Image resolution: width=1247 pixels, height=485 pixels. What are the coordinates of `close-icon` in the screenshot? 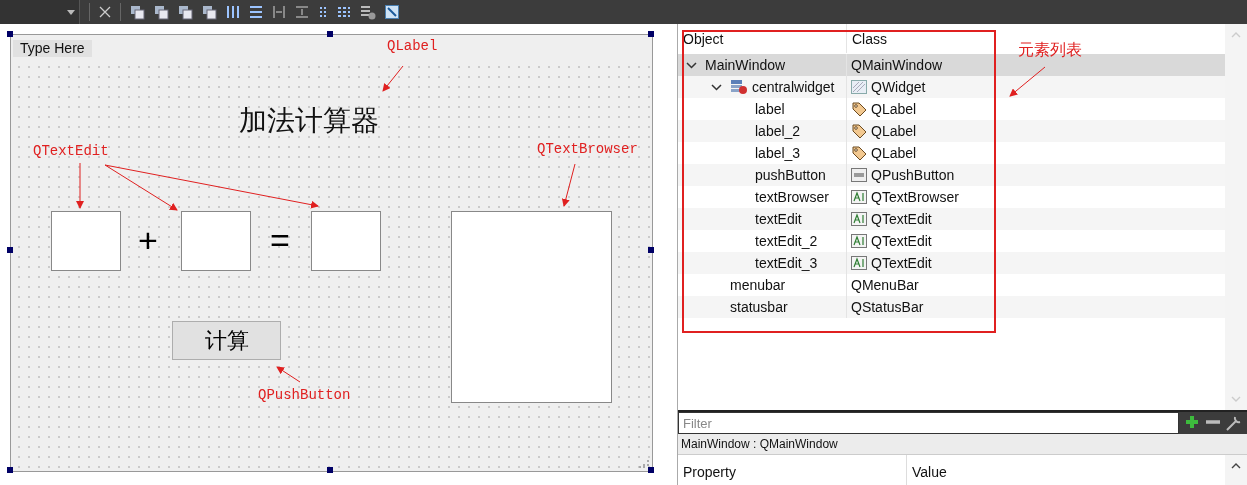 It's located at (105, 12).